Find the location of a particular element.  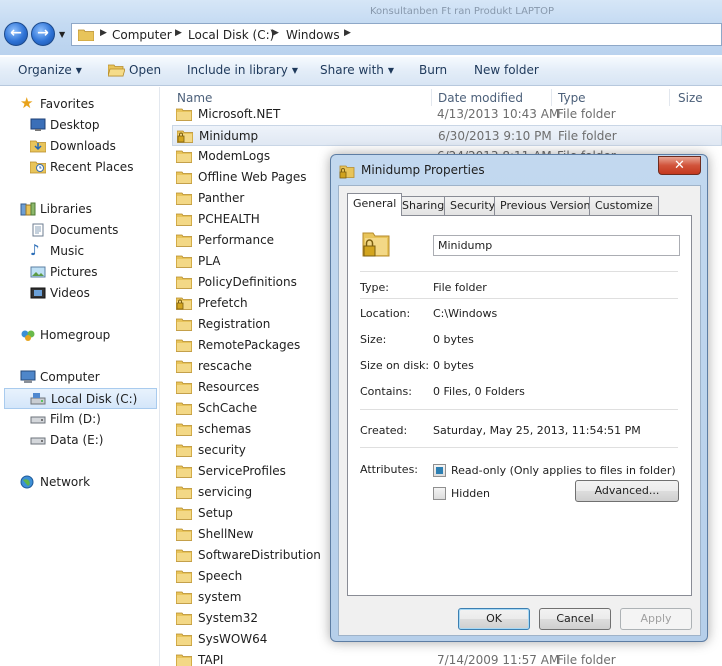

column-header-type: Type is located at coordinates (572, 98).